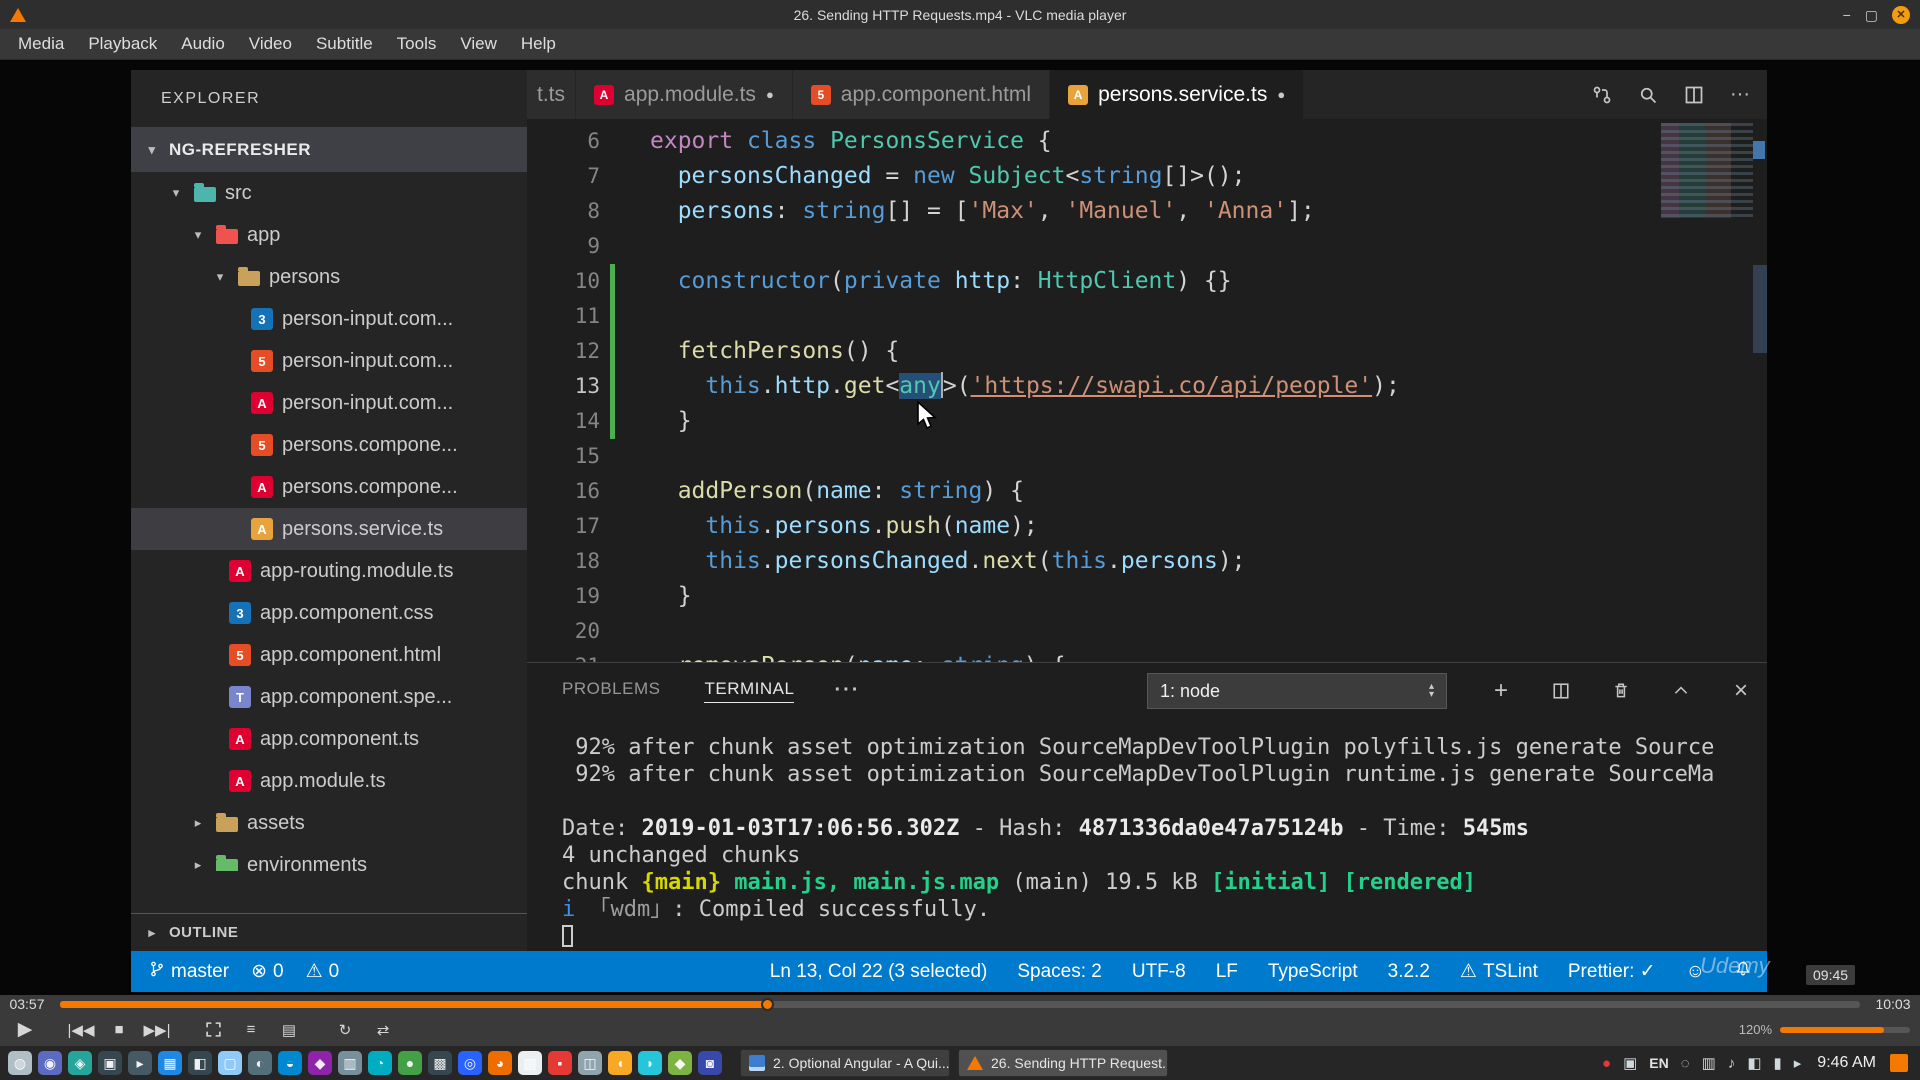  Describe the element at coordinates (329, 932) in the screenshot. I see `outline-section: ▸ OUTLINE` at that location.